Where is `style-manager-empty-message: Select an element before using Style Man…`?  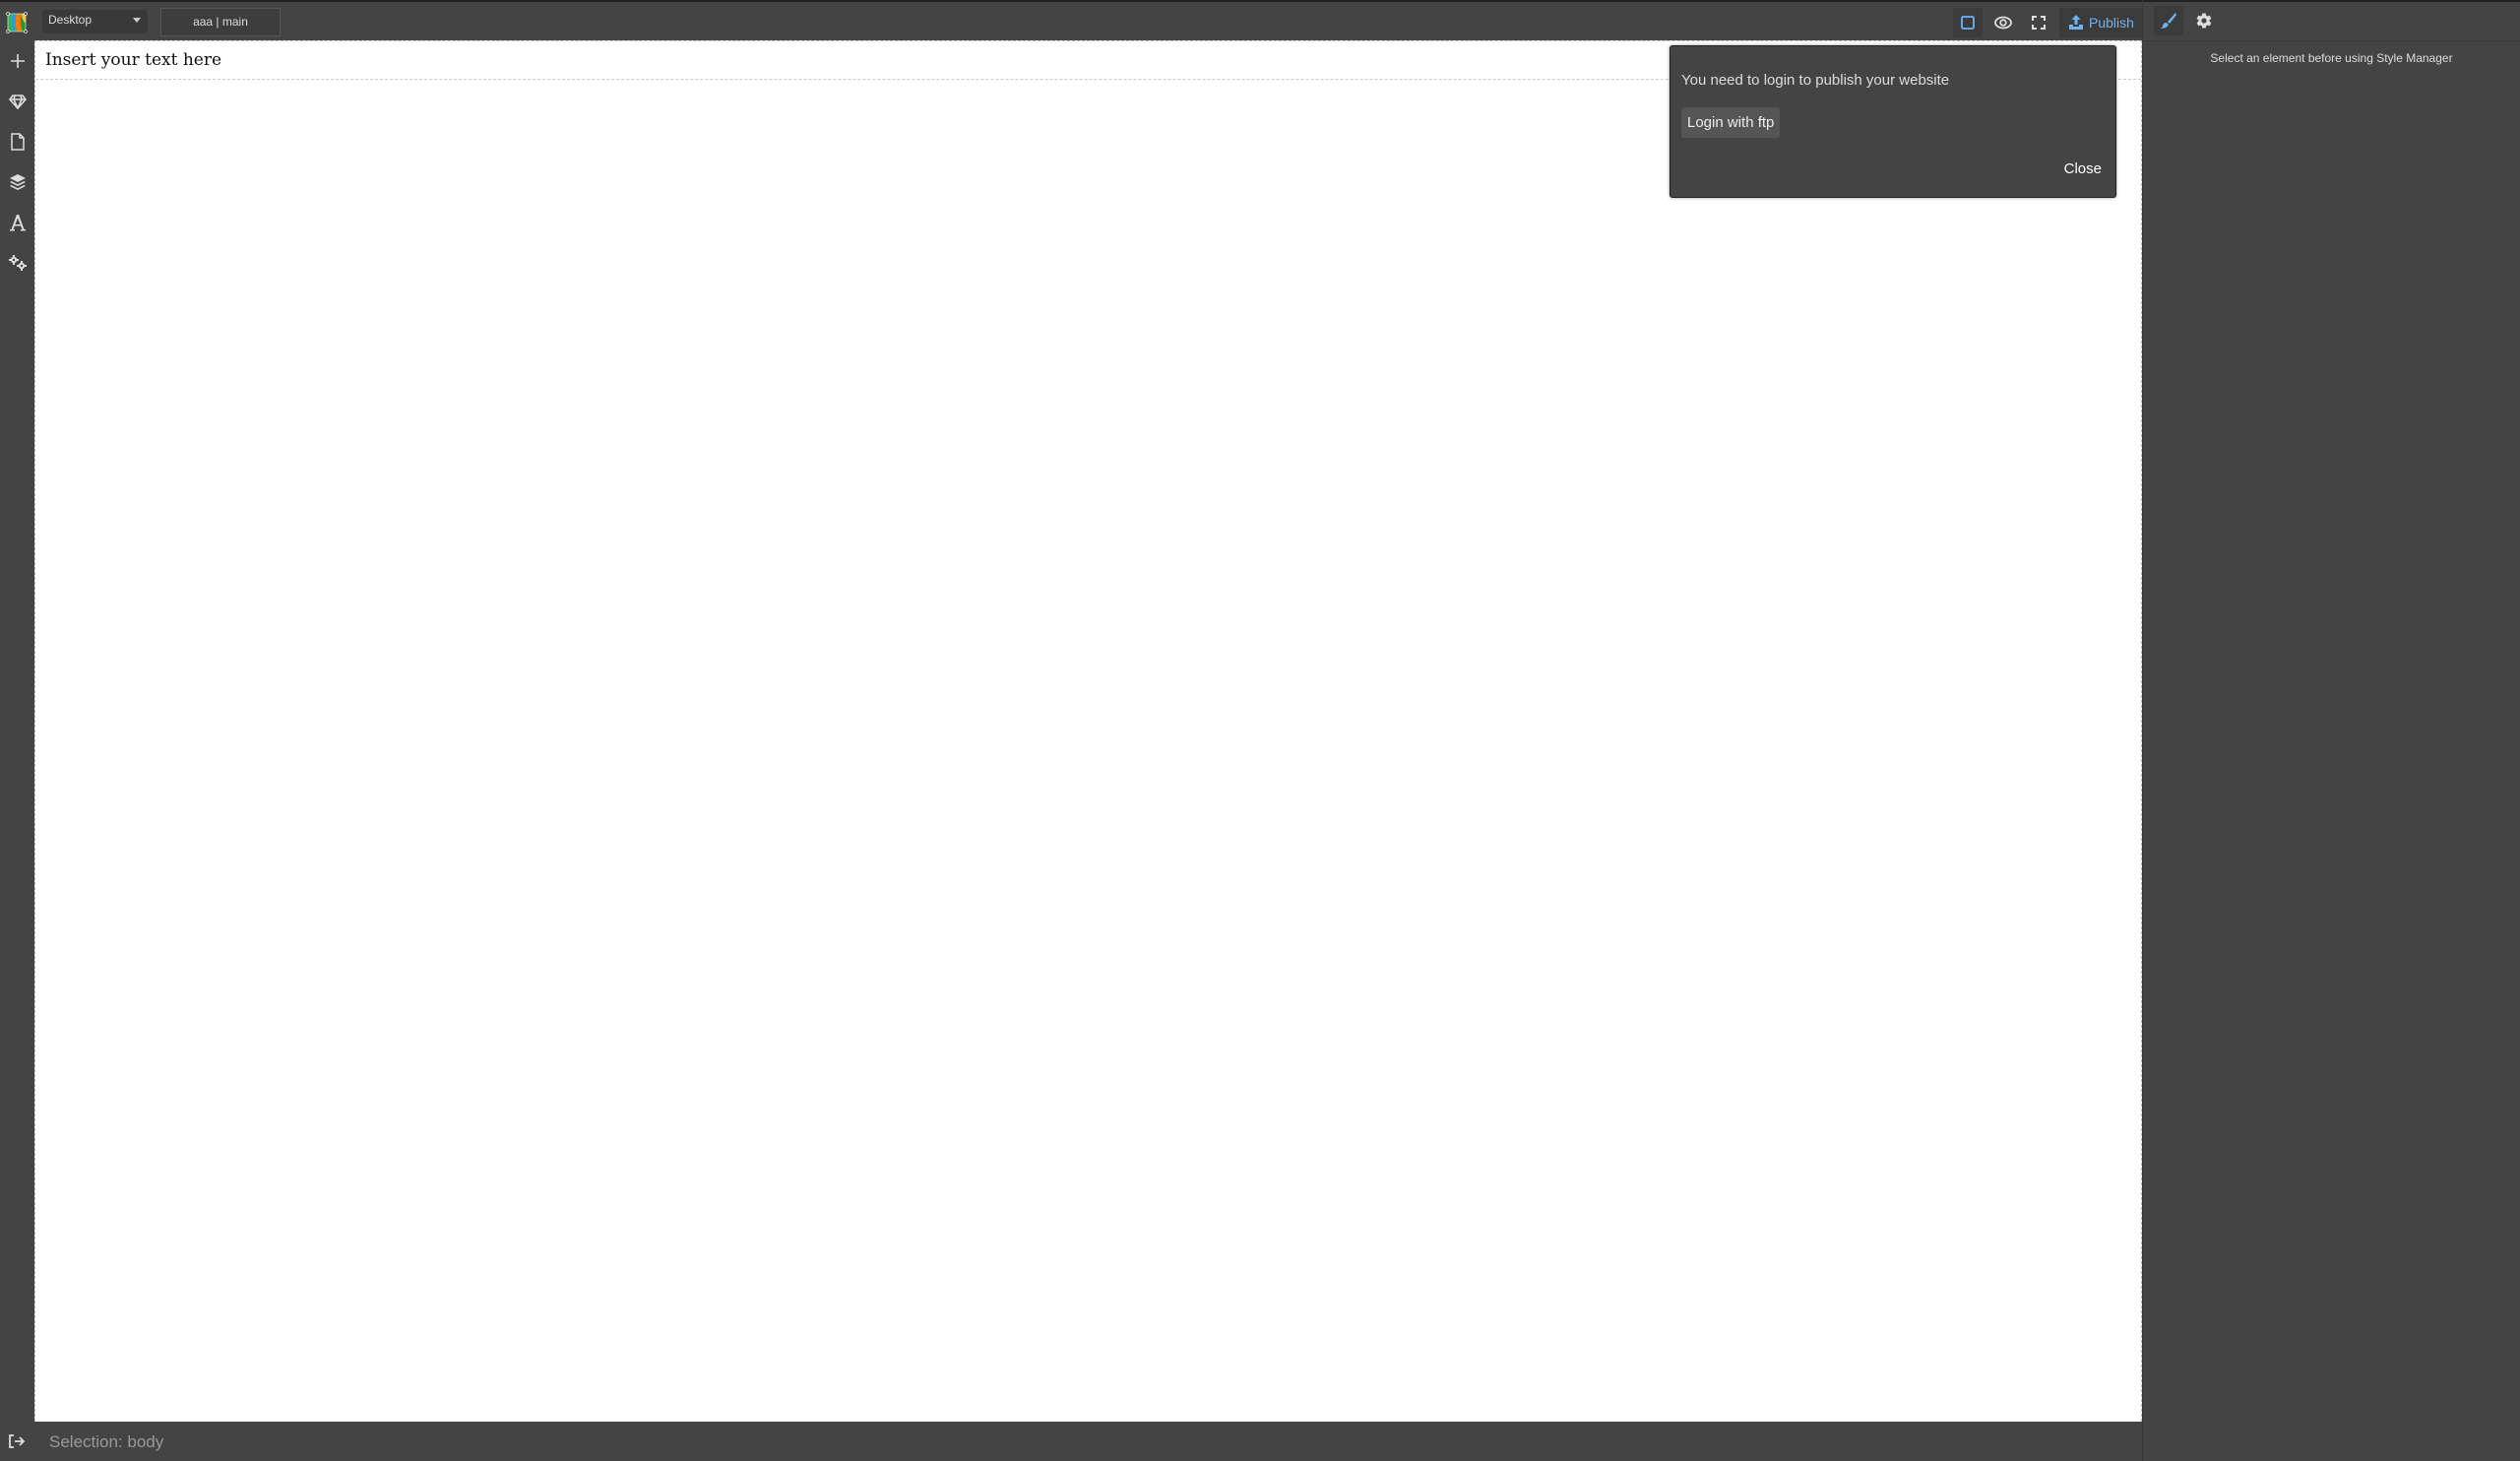 style-manager-empty-message: Select an element before using Style Man… is located at coordinates (2331, 58).